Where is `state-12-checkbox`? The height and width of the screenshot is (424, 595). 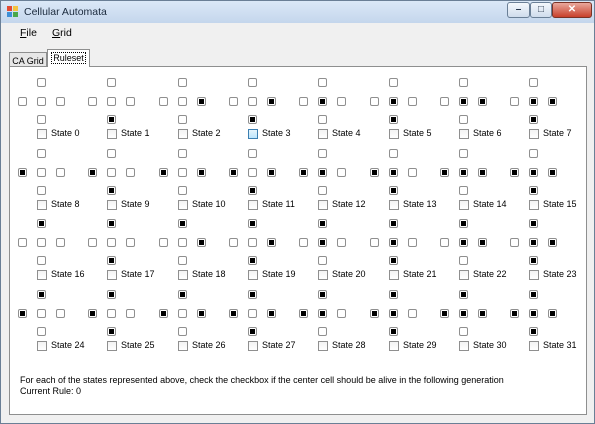
state-12-checkbox is located at coordinates (323, 205).